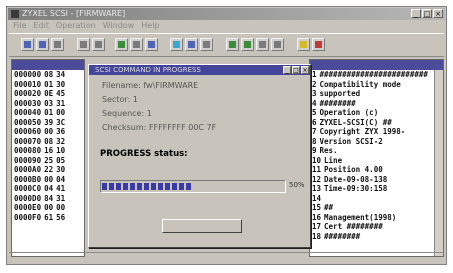 This screenshot has width=453, height=273. Describe the element at coordinates (41, 26) in the screenshot. I see `menu-edit: Edit` at that location.